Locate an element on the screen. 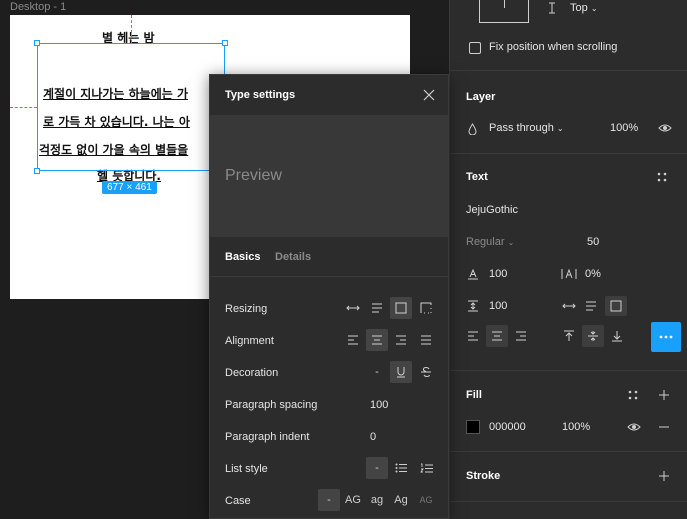 The image size is (687, 519). guide-vertical is located at coordinates (131, 29).